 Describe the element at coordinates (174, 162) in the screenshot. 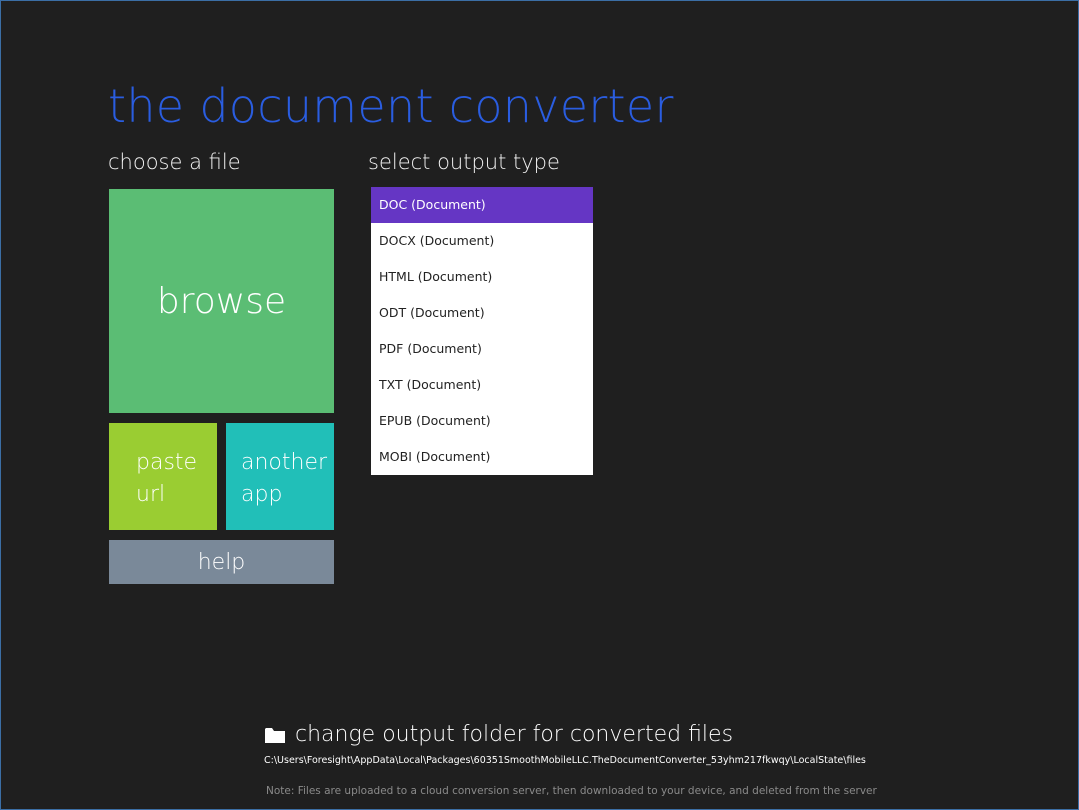

I see `choose-file-label: choose a file` at that location.